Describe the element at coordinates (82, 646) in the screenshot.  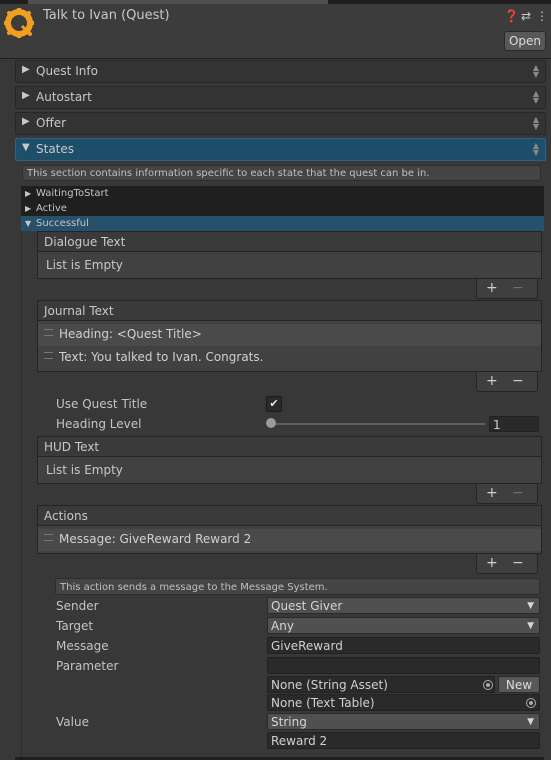
I see `message-label: Message` at that location.